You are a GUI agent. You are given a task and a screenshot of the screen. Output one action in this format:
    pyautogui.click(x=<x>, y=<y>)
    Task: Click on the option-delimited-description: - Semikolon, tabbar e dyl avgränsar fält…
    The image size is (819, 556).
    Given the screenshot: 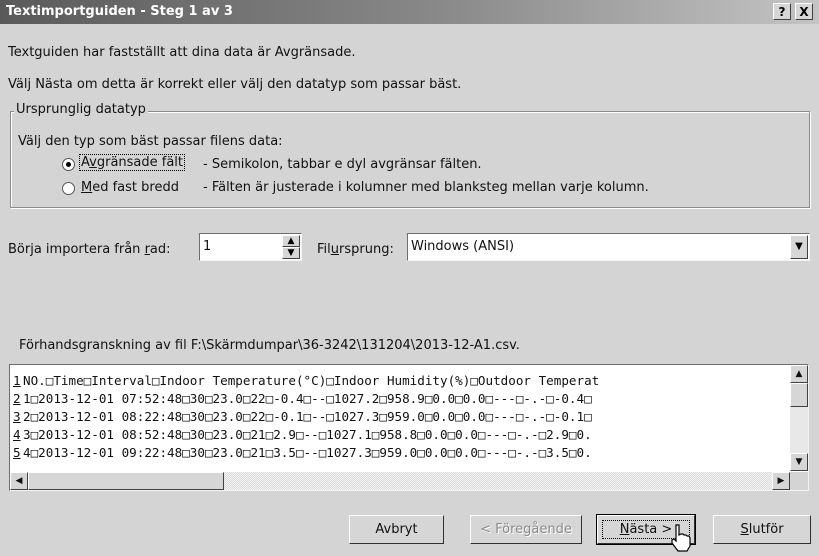 What is the action you would take?
    pyautogui.click(x=342, y=164)
    